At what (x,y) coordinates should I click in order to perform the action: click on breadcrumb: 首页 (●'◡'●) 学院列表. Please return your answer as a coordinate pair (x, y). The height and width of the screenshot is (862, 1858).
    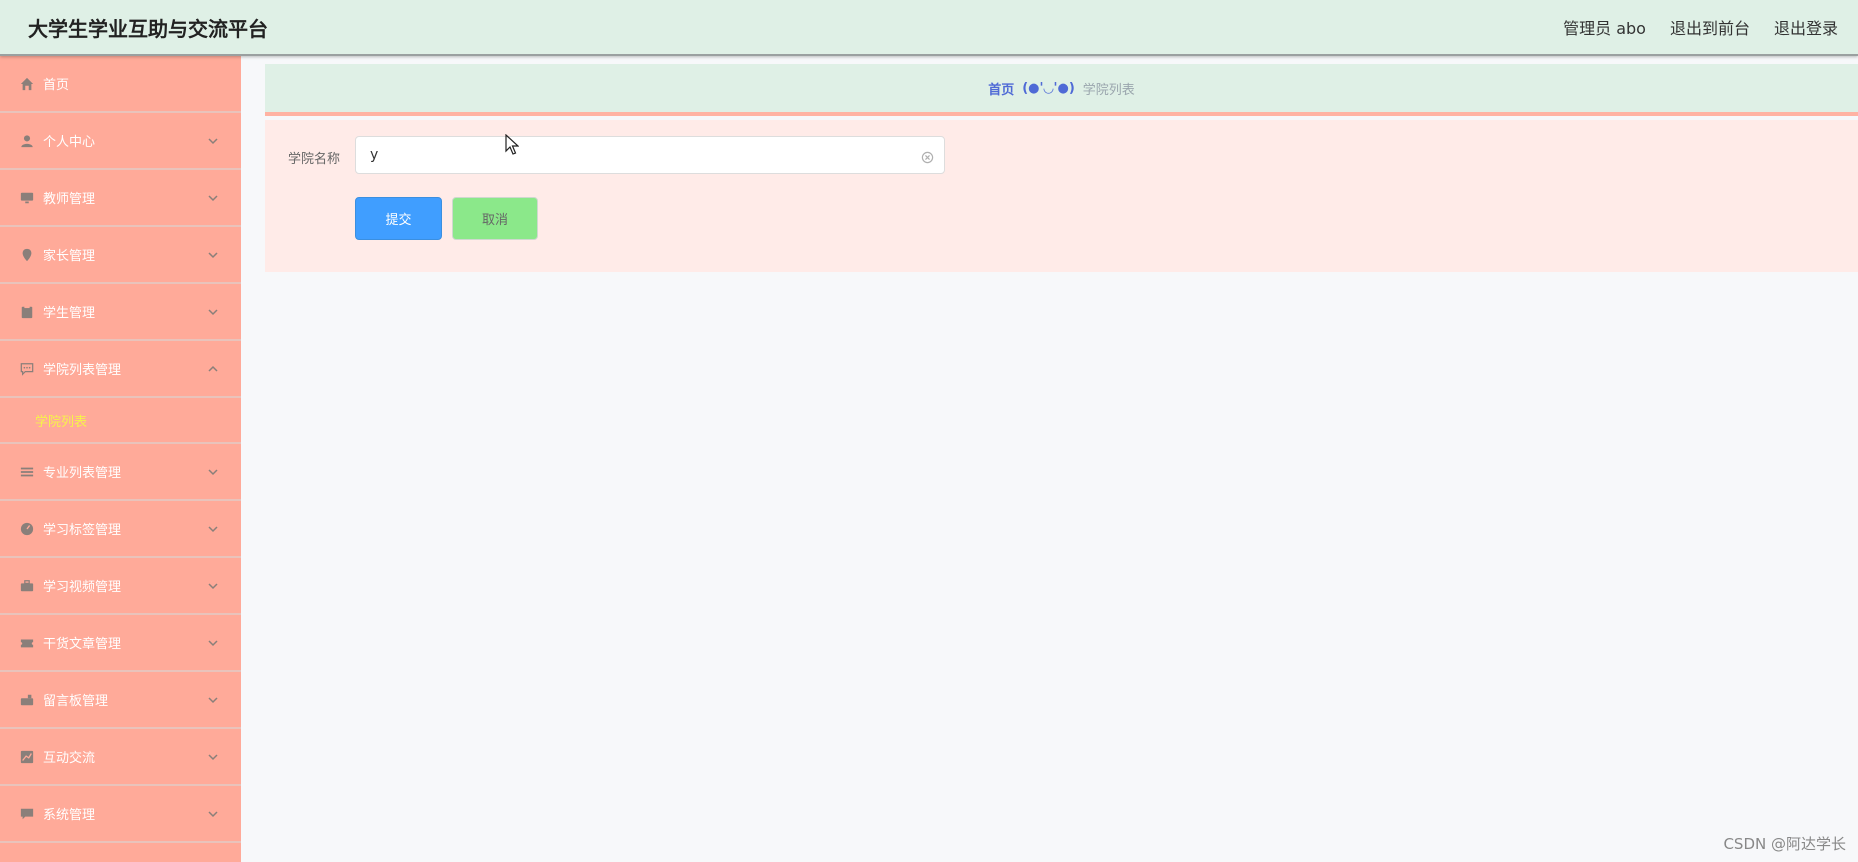
    Looking at the image, I should click on (1061, 90).